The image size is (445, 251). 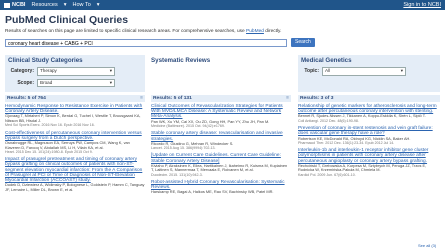 What do you see at coordinates (317, 98) in the screenshot?
I see `results-count: Results: 3 of 3` at bounding box center [317, 98].